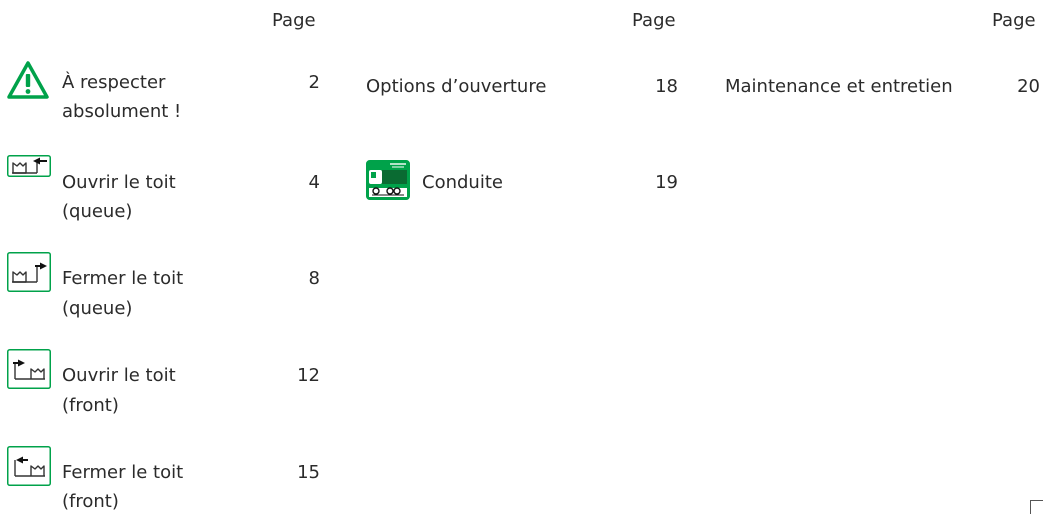 This screenshot has height=515, width=1043. Describe the element at coordinates (300, 83) in the screenshot. I see `toc-entry-respect-page: 2` at that location.